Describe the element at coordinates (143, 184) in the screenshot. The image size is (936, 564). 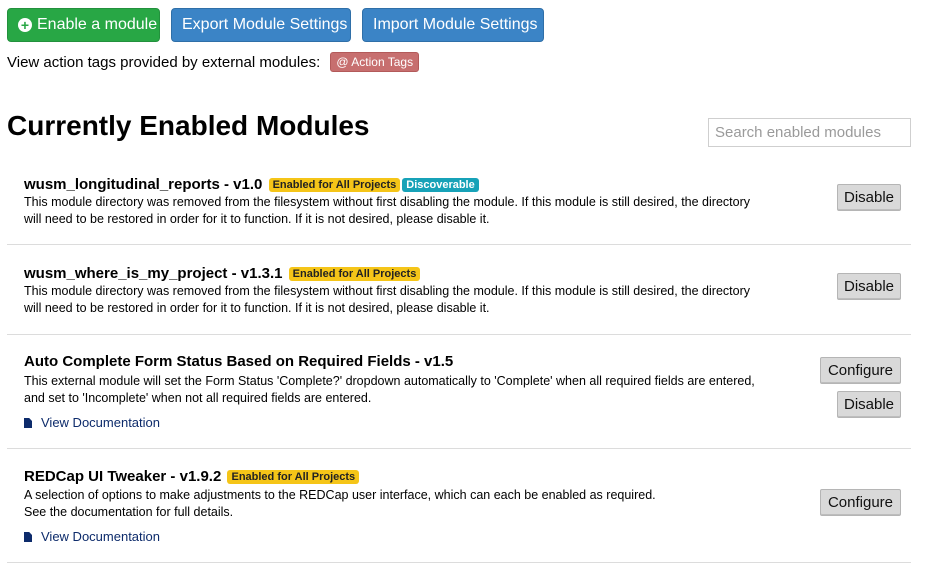
I see `module-title: wusm_longitudinal_reports - v1.0` at that location.